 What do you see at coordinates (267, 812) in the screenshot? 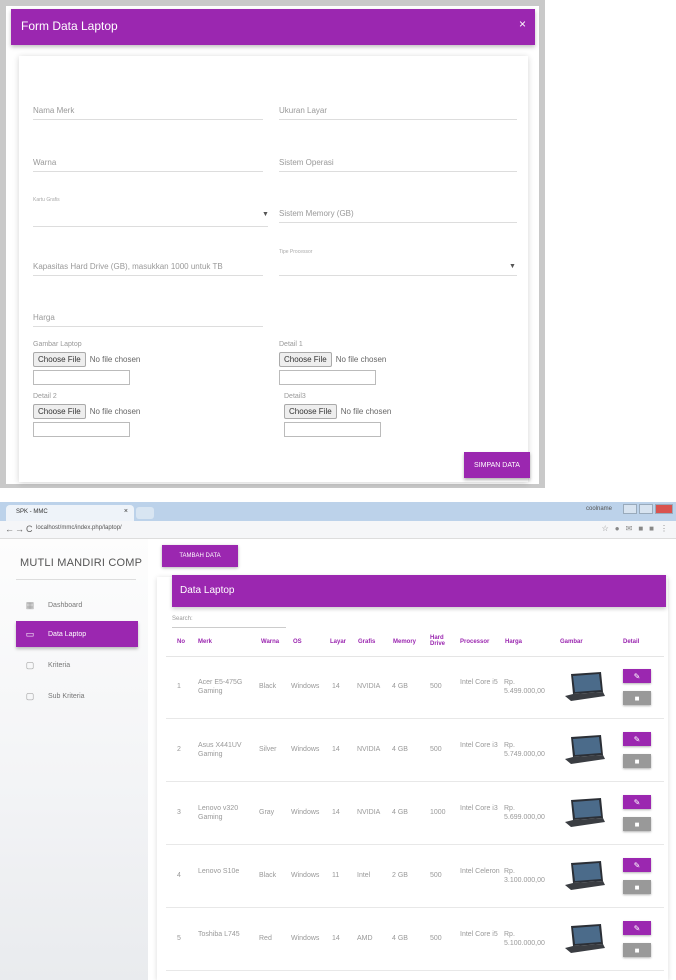
I see `cell-warna: Gray` at bounding box center [267, 812].